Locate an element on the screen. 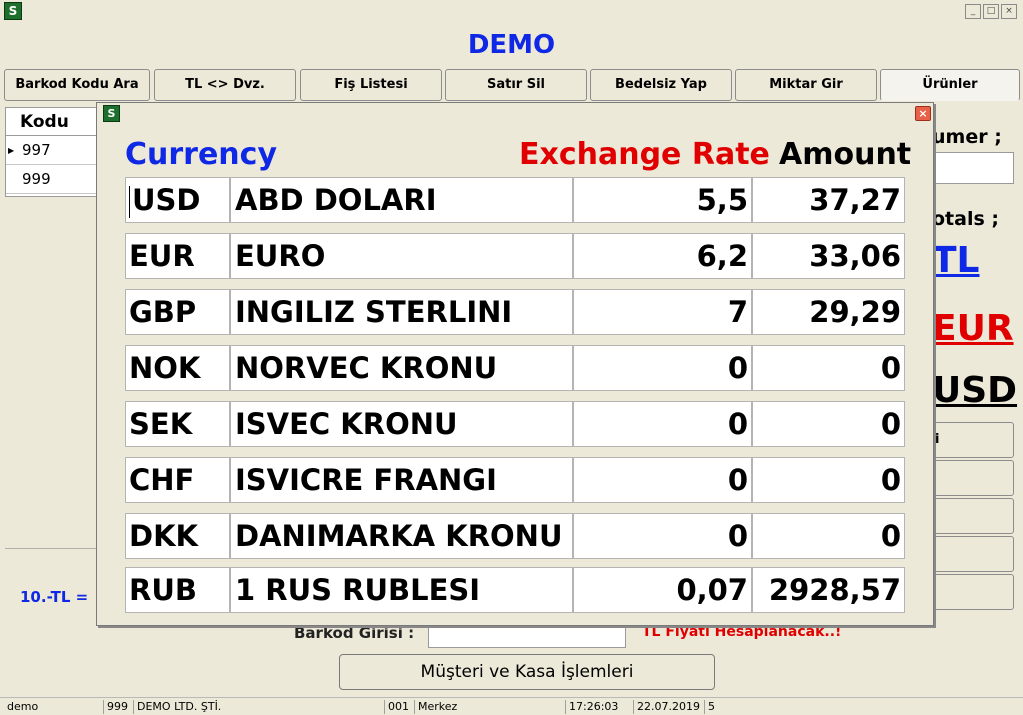 This screenshot has width=1023, height=715. currency-name: DANIMARKA KRONU is located at coordinates (401, 536).